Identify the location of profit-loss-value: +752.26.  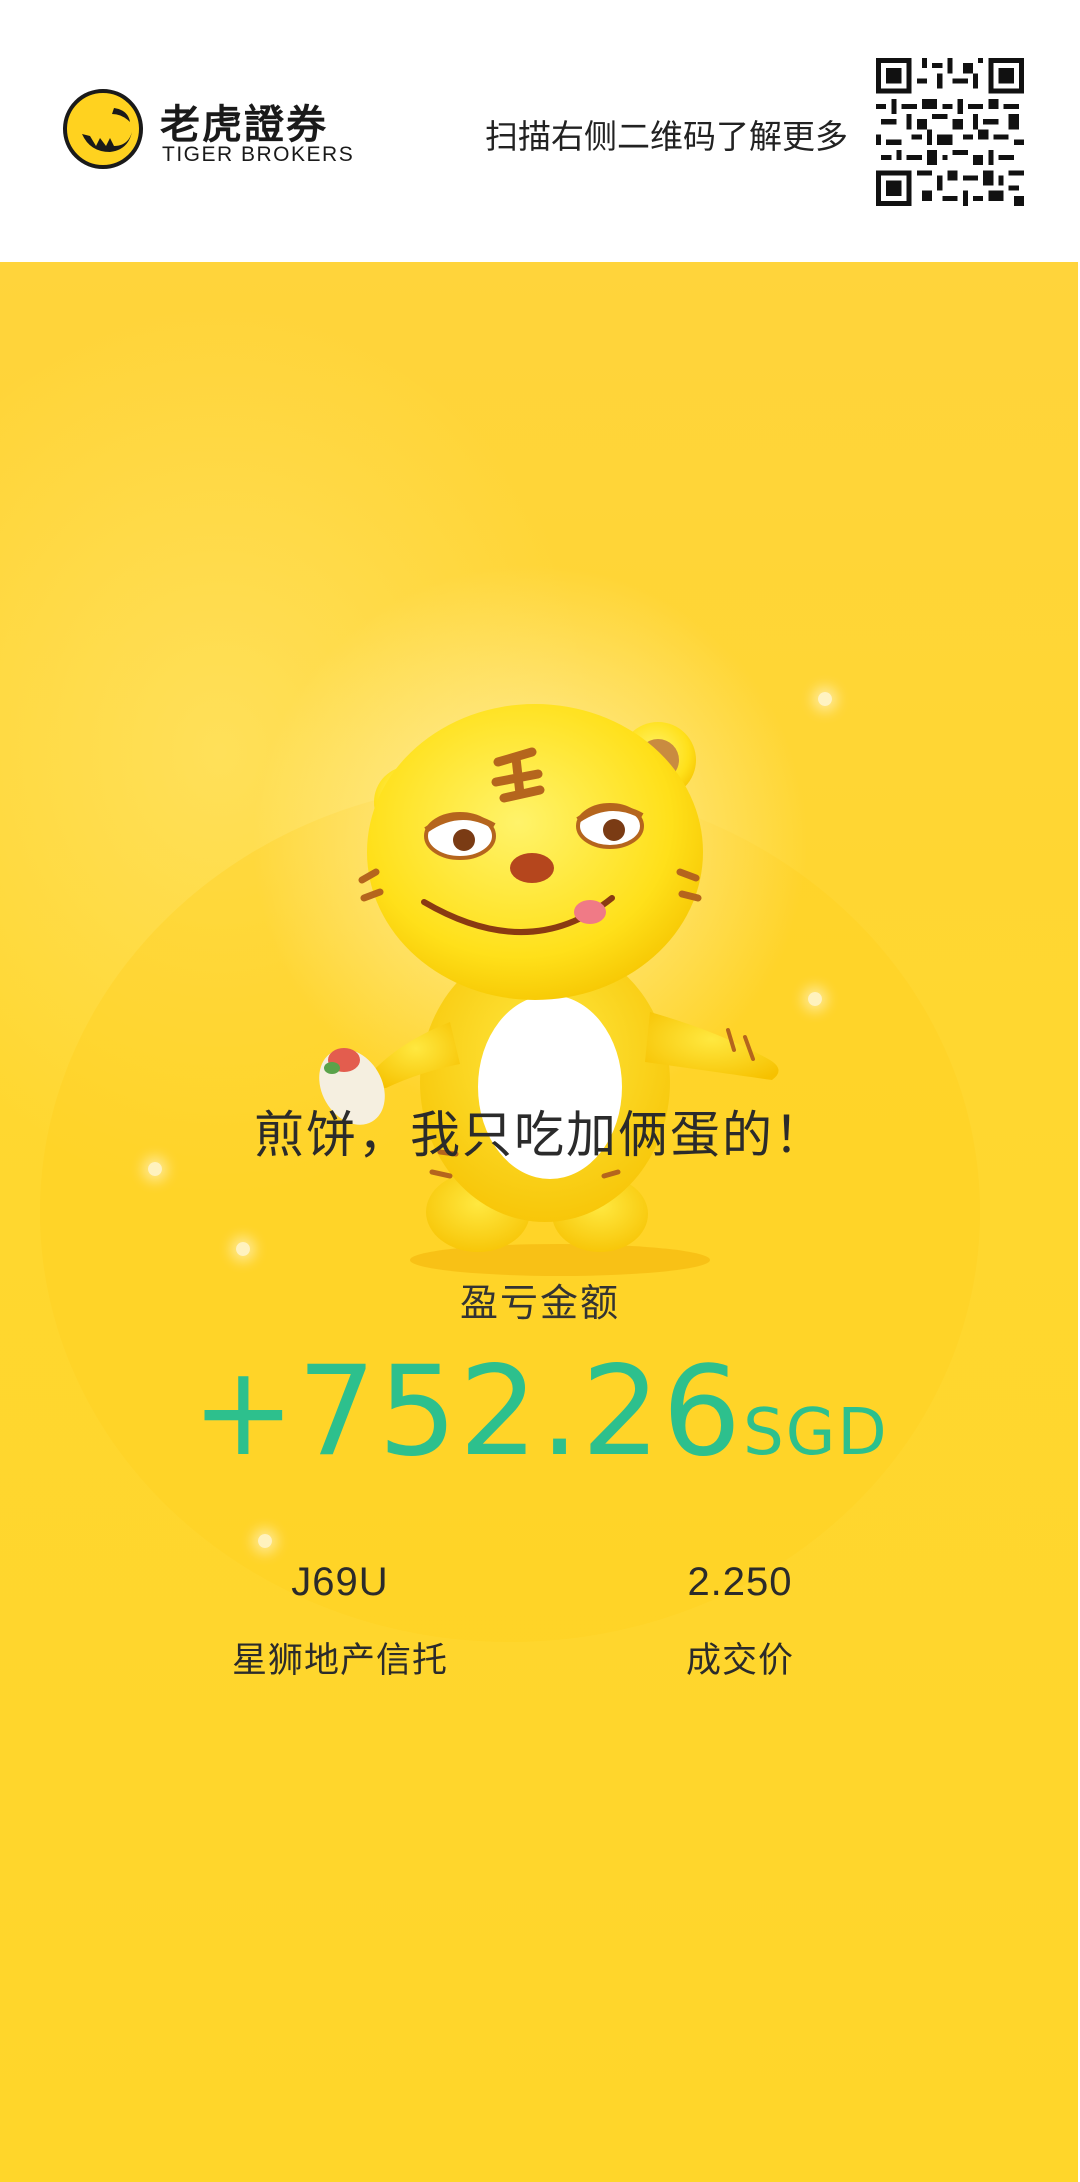
(467, 1412).